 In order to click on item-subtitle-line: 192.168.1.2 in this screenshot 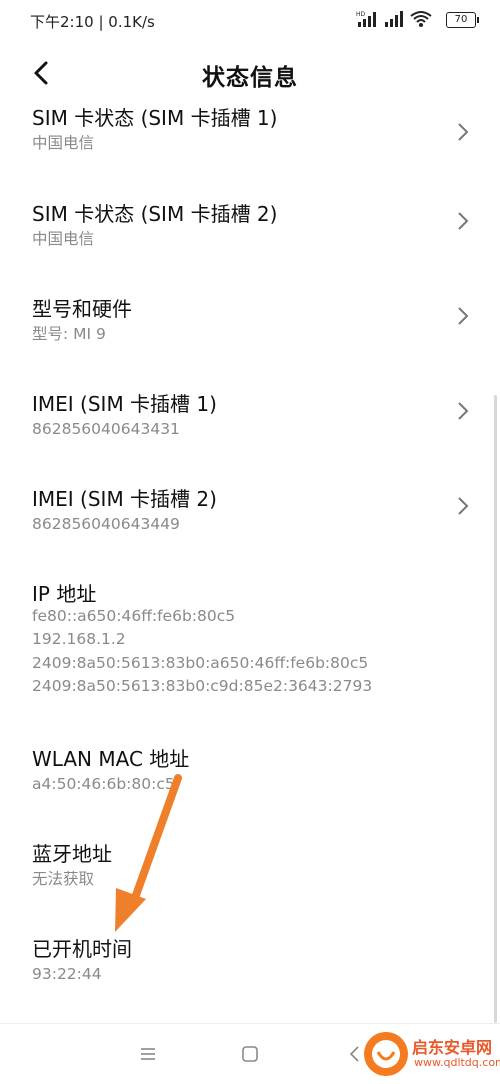, I will do `click(79, 639)`.